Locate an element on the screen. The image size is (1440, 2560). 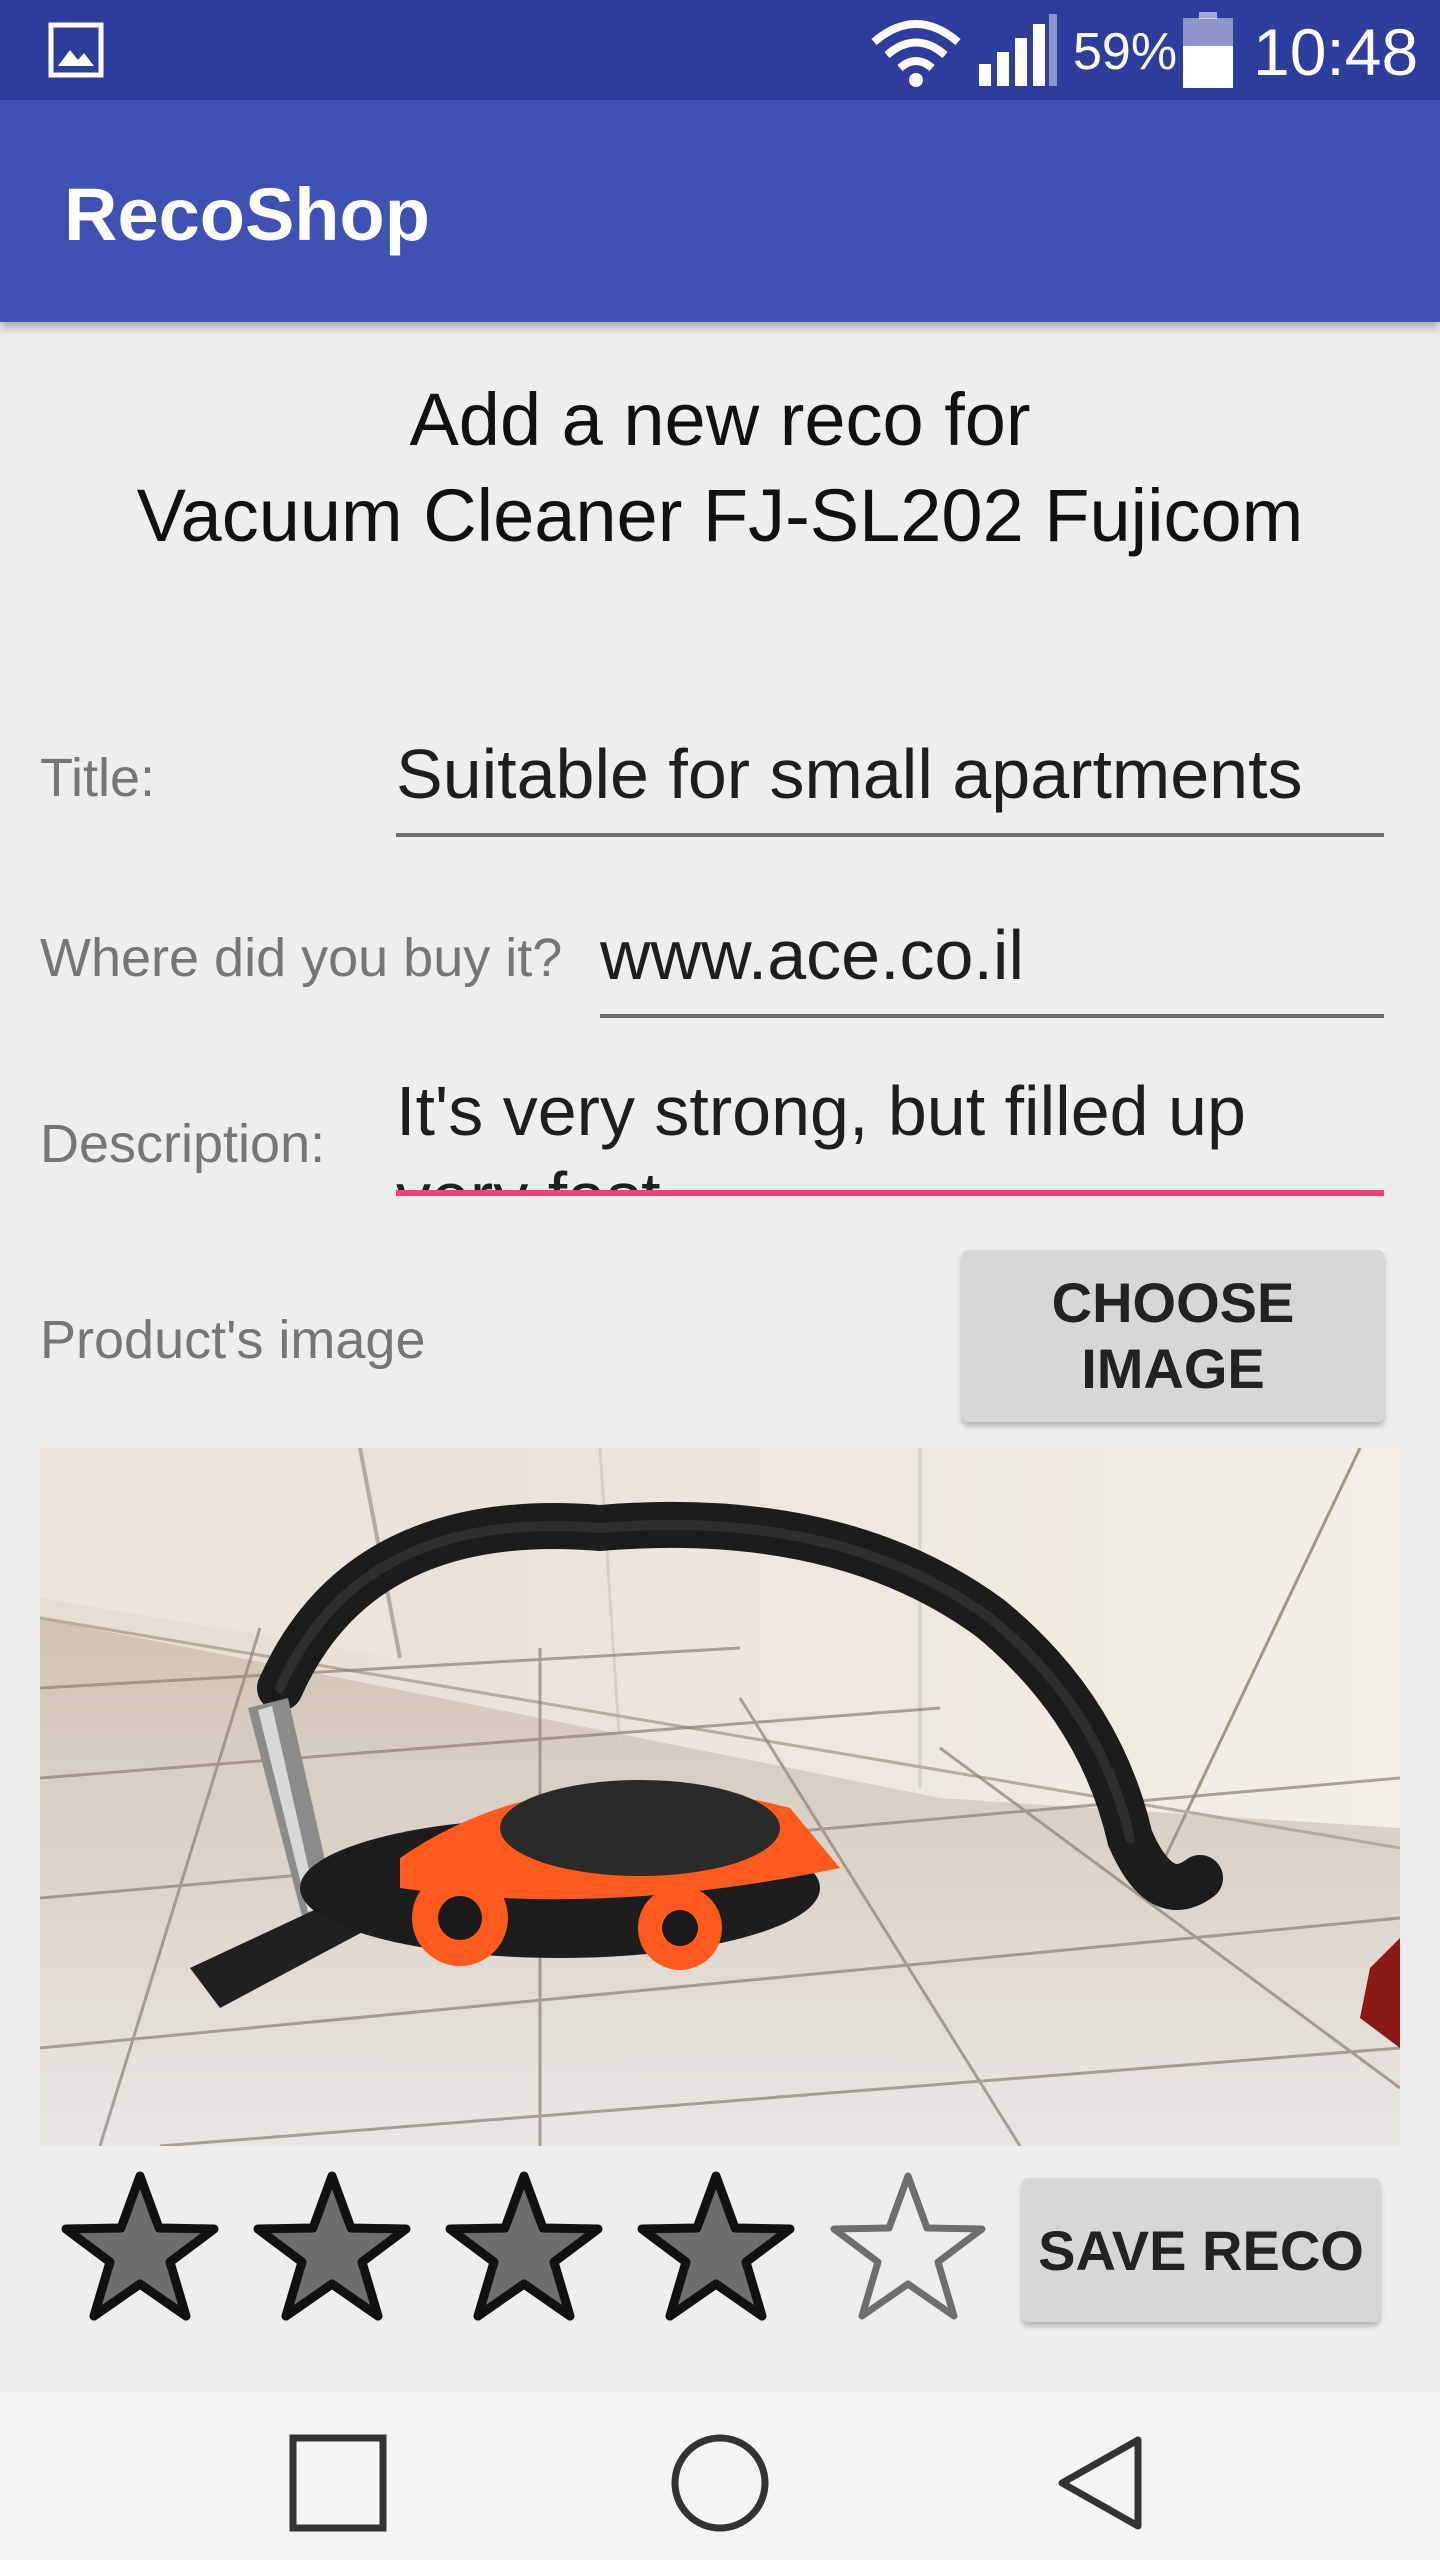
battery-percent: 59% is located at coordinates (1125, 52).